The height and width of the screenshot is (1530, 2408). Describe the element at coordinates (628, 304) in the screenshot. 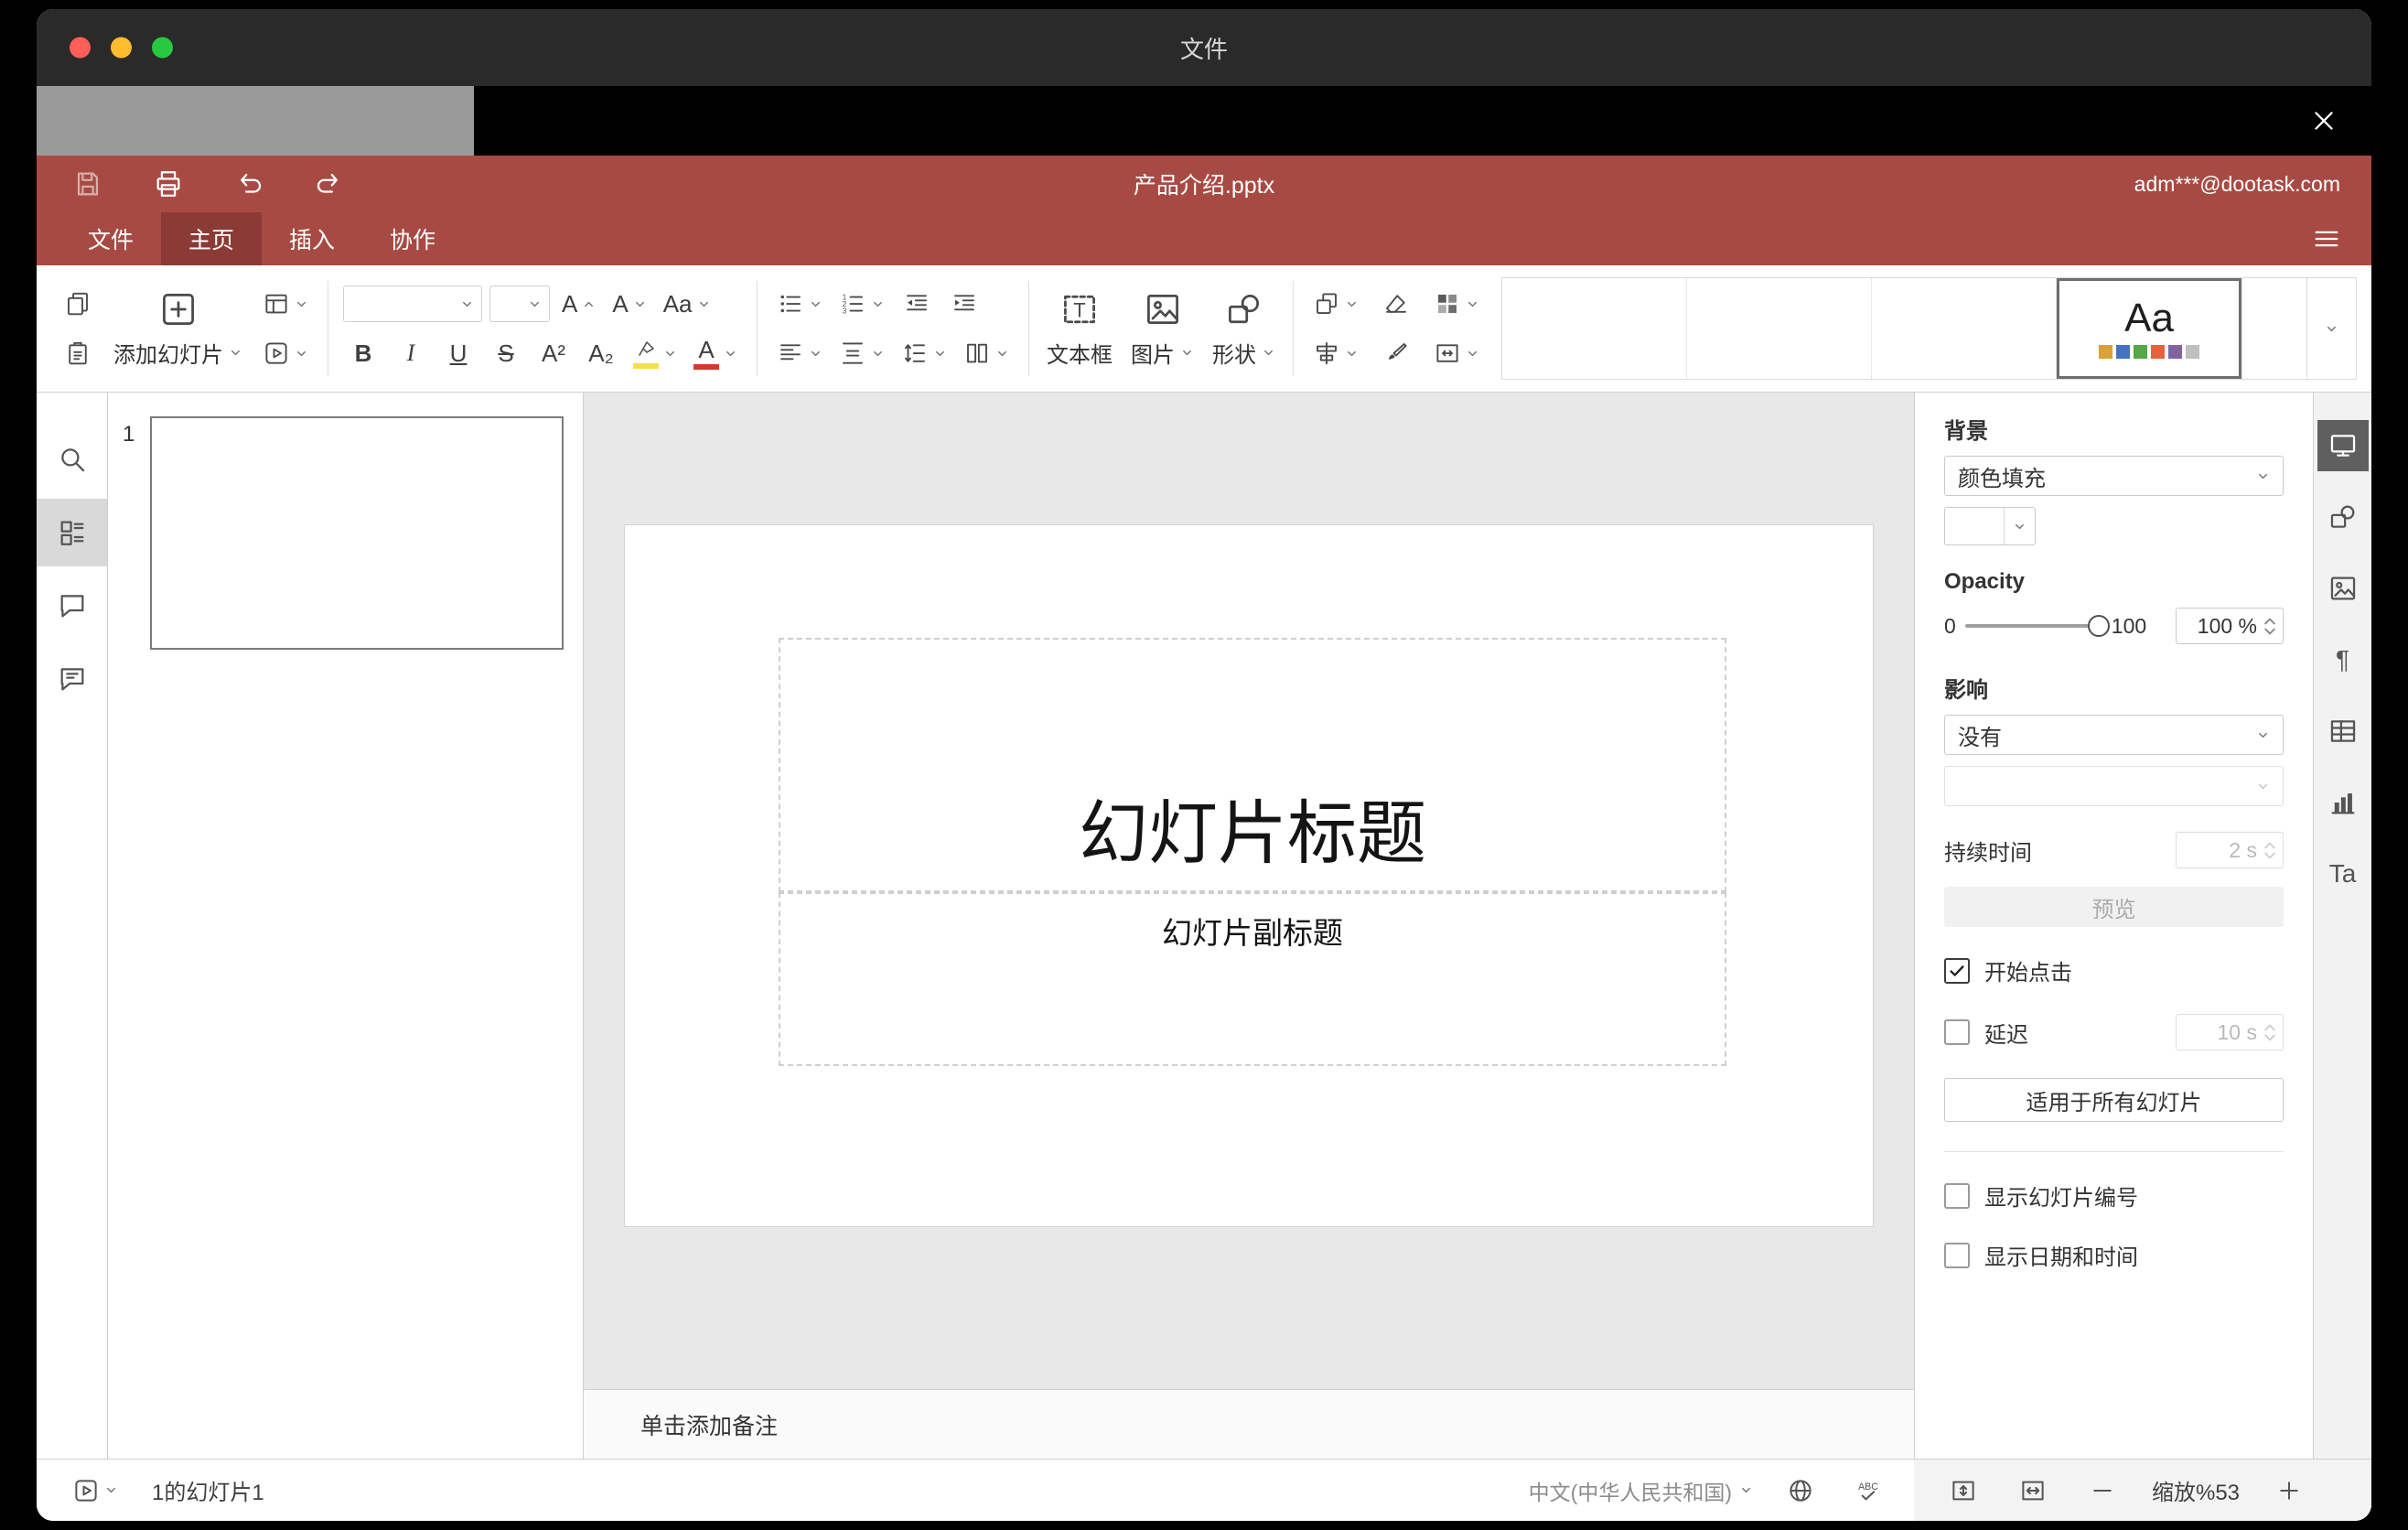

I see `decrease-font-button: A` at that location.